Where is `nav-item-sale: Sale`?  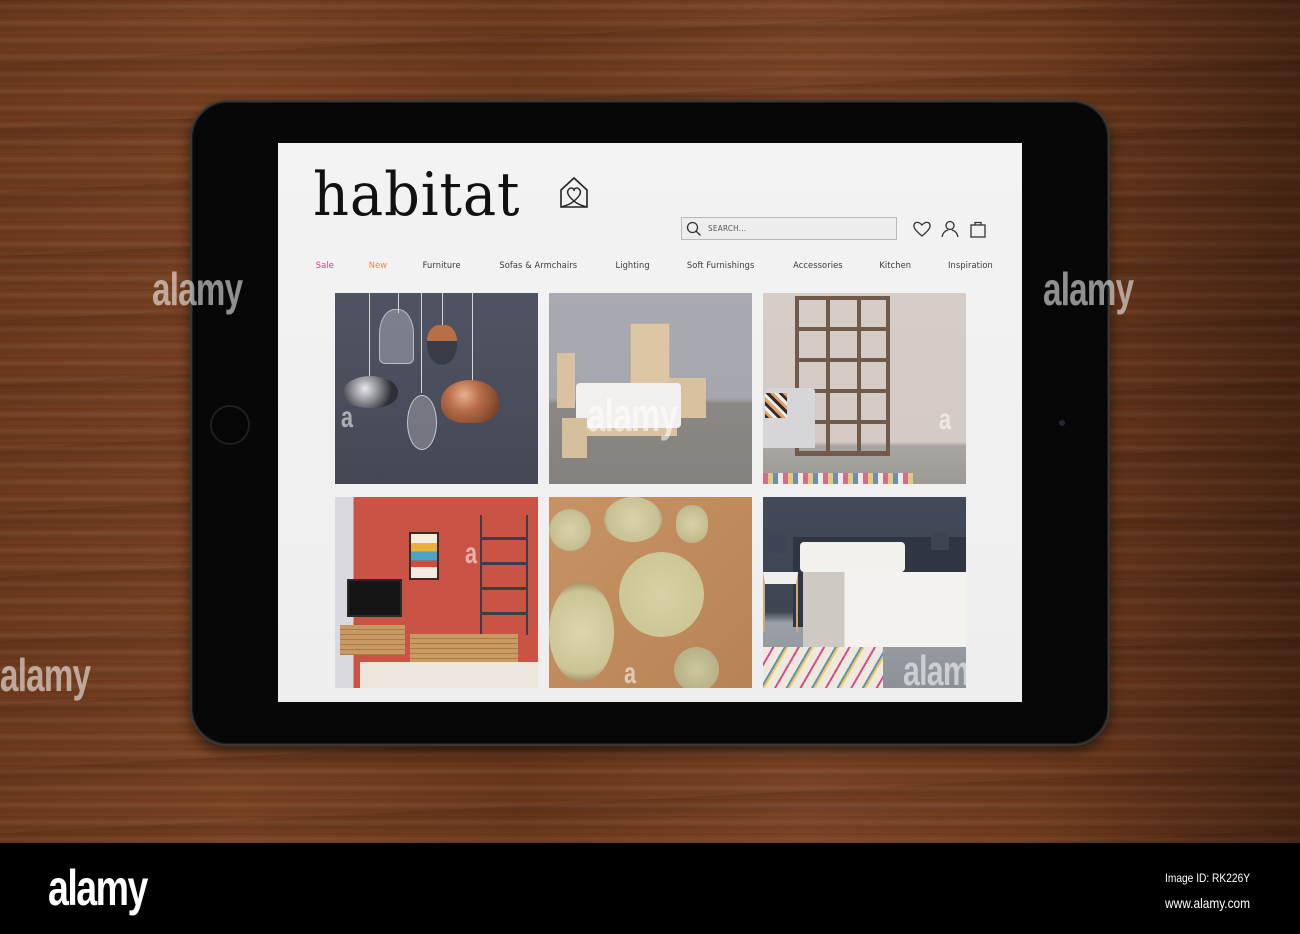 nav-item-sale: Sale is located at coordinates (325, 266).